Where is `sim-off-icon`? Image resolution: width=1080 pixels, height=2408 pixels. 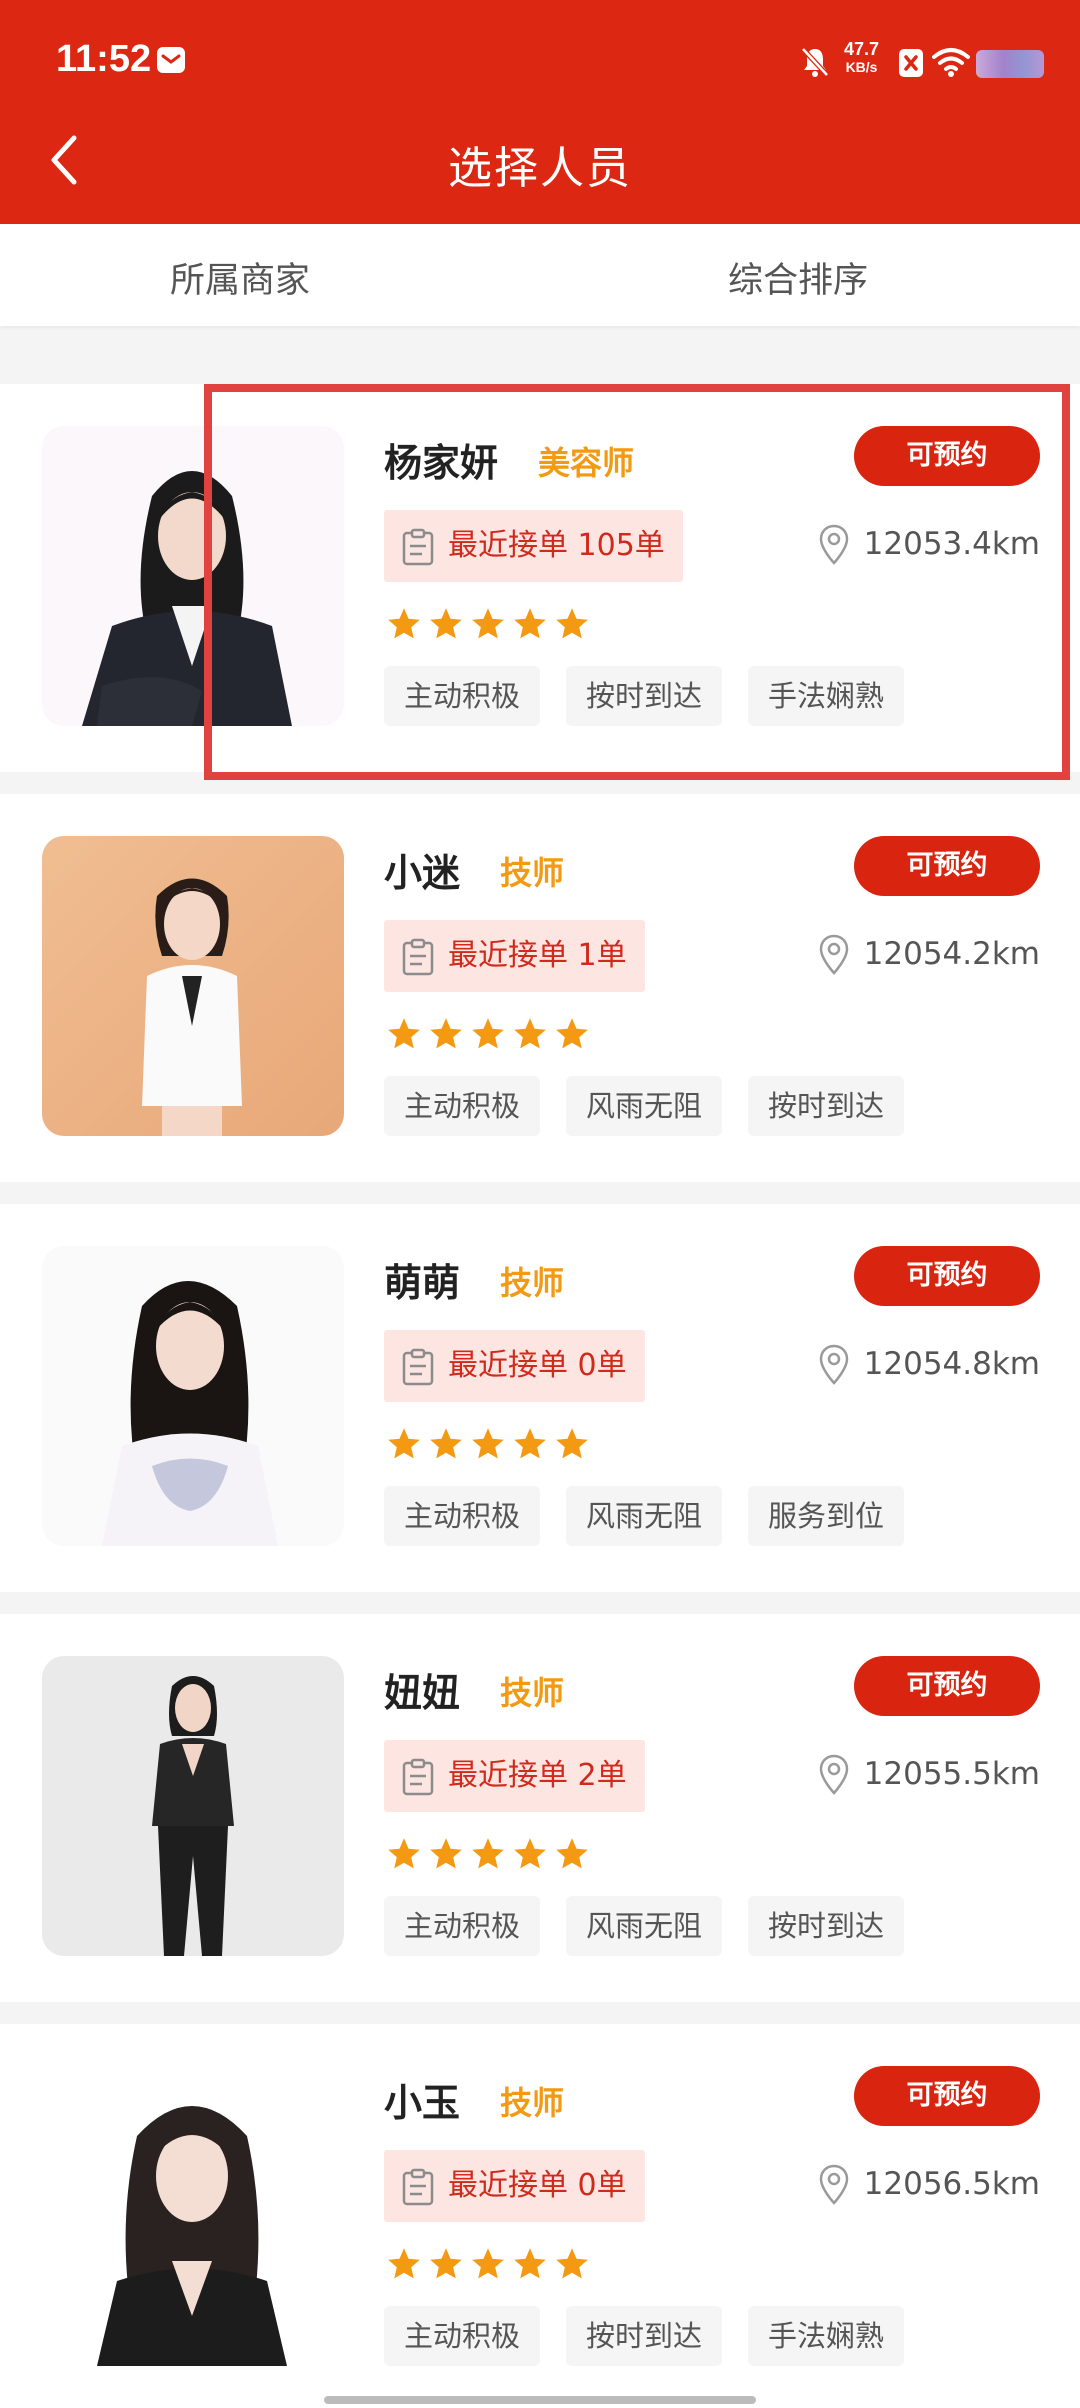 sim-off-icon is located at coordinates (911, 63).